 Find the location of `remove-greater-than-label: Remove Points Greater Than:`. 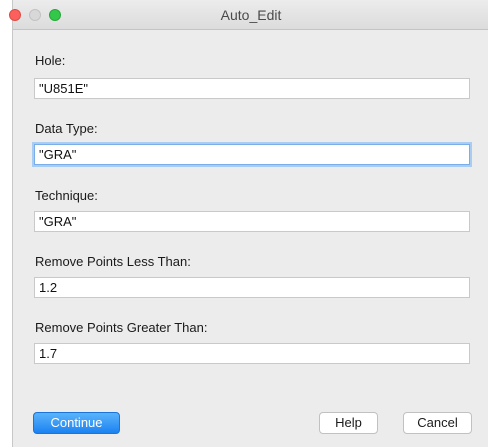

remove-greater-than-label: Remove Points Greater Than: is located at coordinates (121, 327).